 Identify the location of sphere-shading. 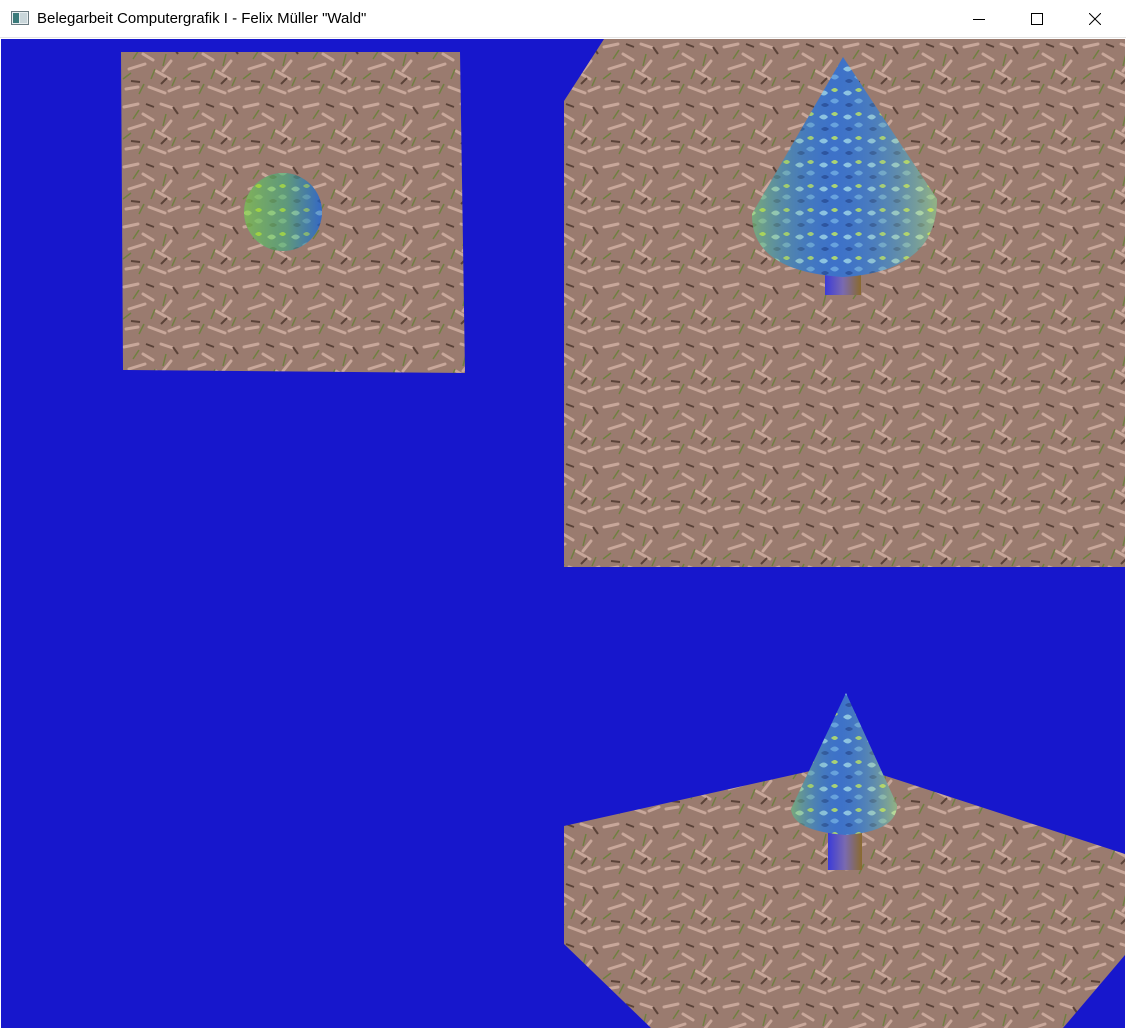
(283, 212).